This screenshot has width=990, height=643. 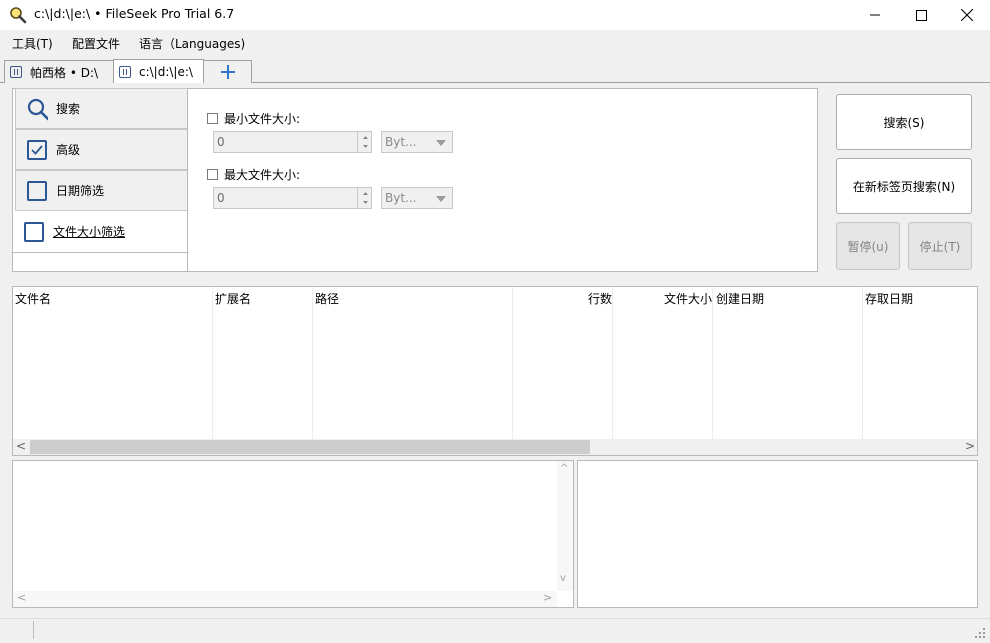 I want to click on menu-language: 语言（Languages), so click(x=192, y=43).